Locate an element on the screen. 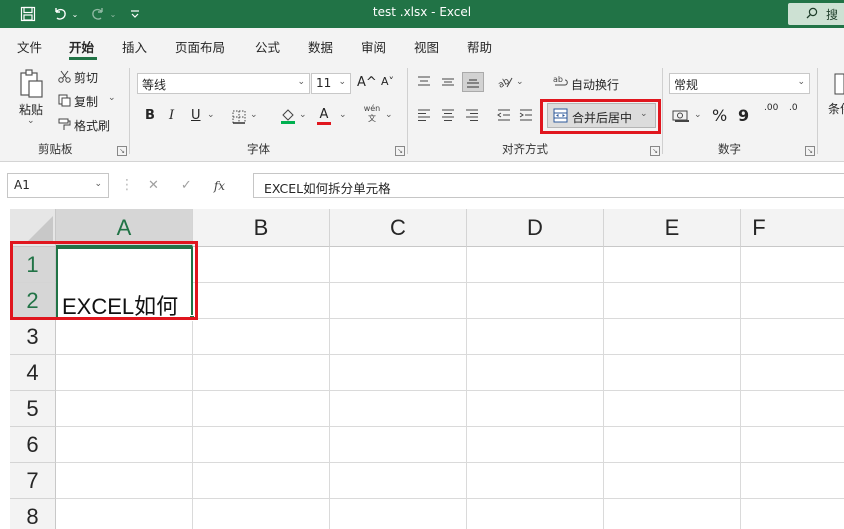  decrease-decimal-button: .0 is located at coordinates (797, 108).